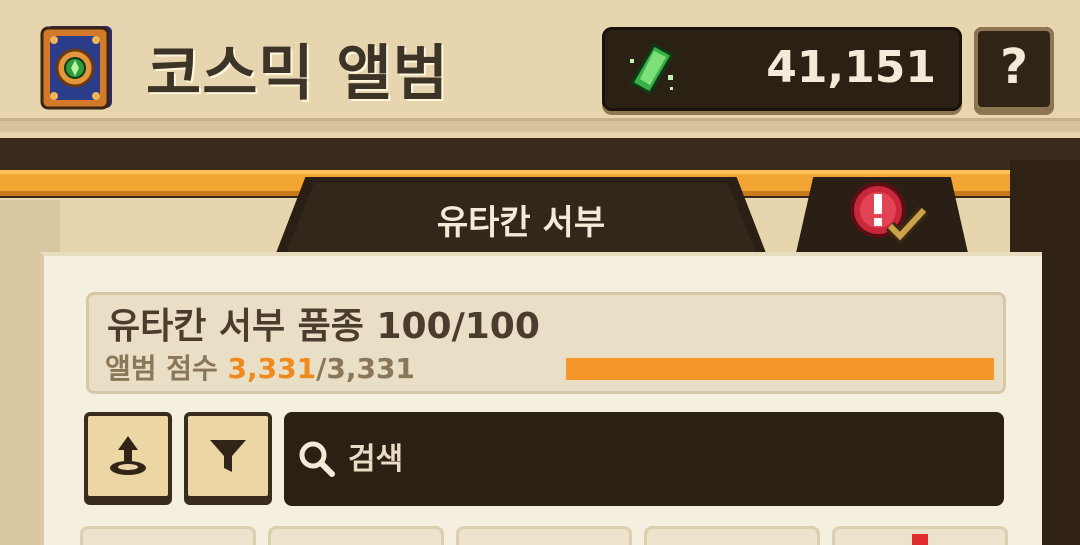 The height and width of the screenshot is (545, 1080). Describe the element at coordinates (365, 368) in the screenshot. I see `score-total: /3,331` at that location.